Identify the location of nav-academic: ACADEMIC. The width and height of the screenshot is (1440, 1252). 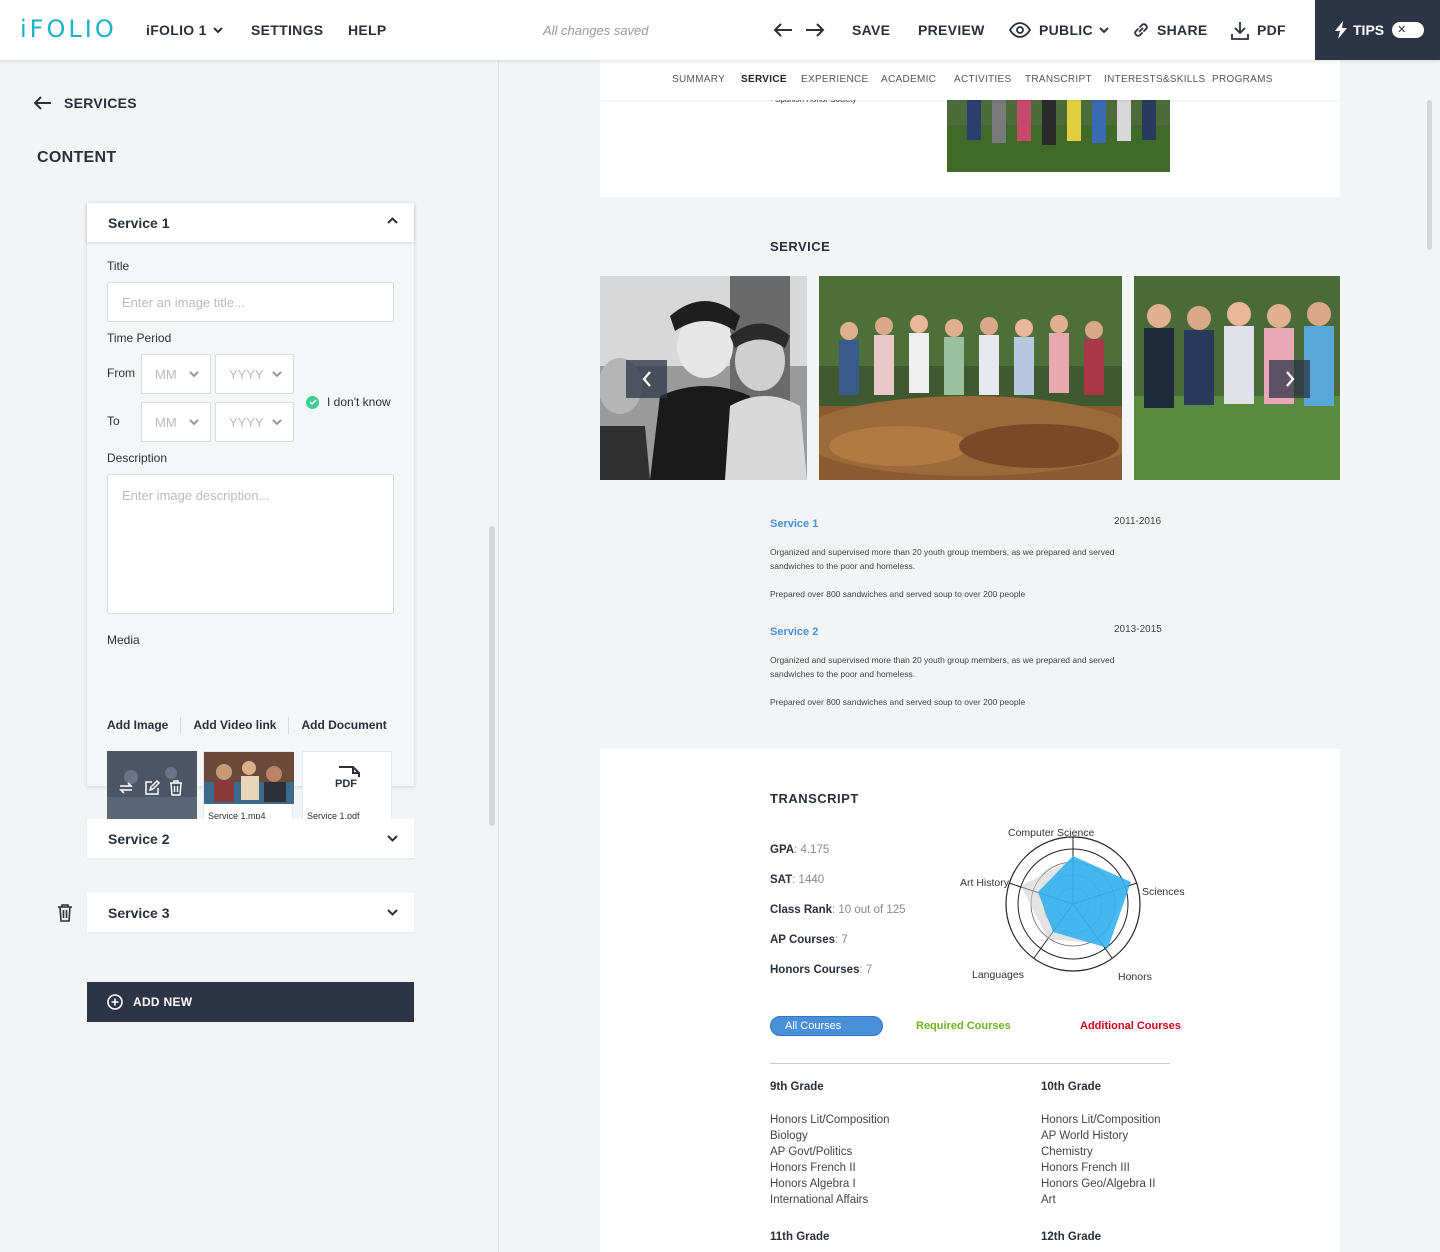
(908, 79).